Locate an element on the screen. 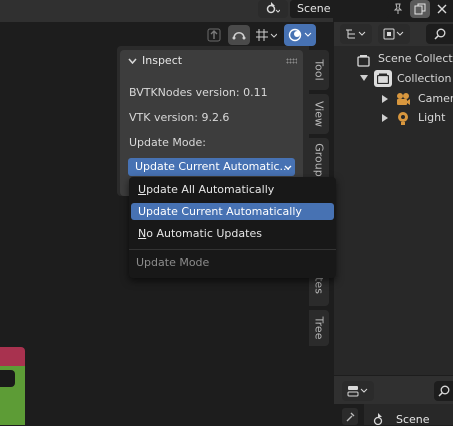 Image resolution: width=453 pixels, height=426 pixels. vtk-version-text: VTK version: 9.2.6 is located at coordinates (179, 117).